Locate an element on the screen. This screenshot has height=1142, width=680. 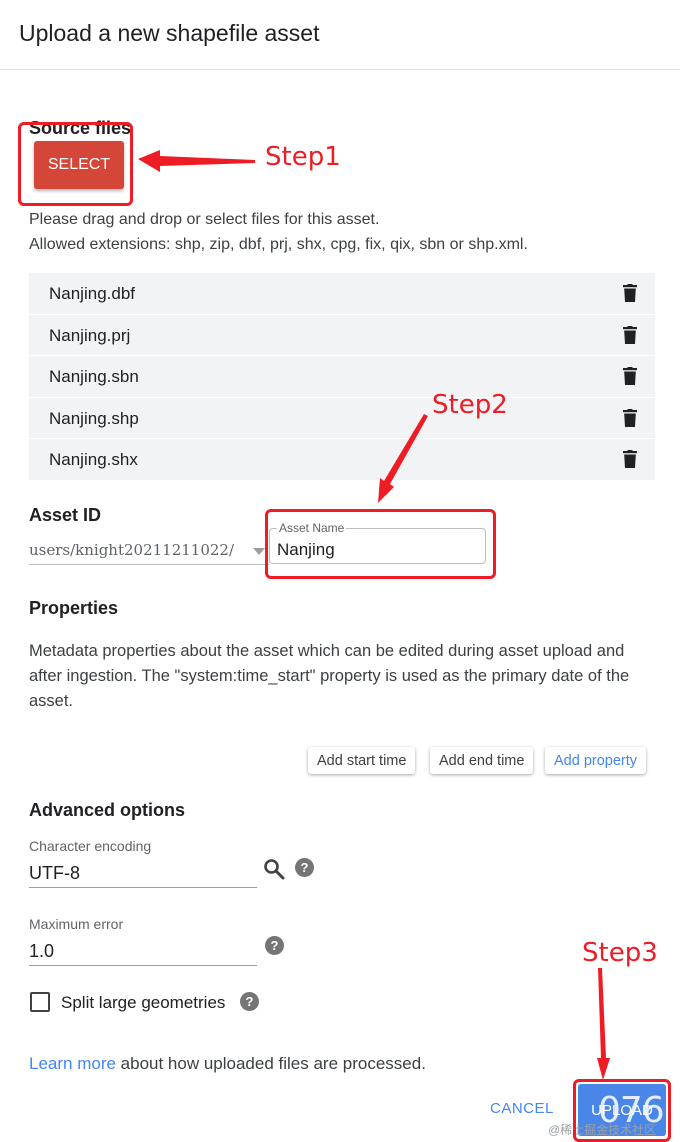
step3-label: Step3 is located at coordinates (620, 953).